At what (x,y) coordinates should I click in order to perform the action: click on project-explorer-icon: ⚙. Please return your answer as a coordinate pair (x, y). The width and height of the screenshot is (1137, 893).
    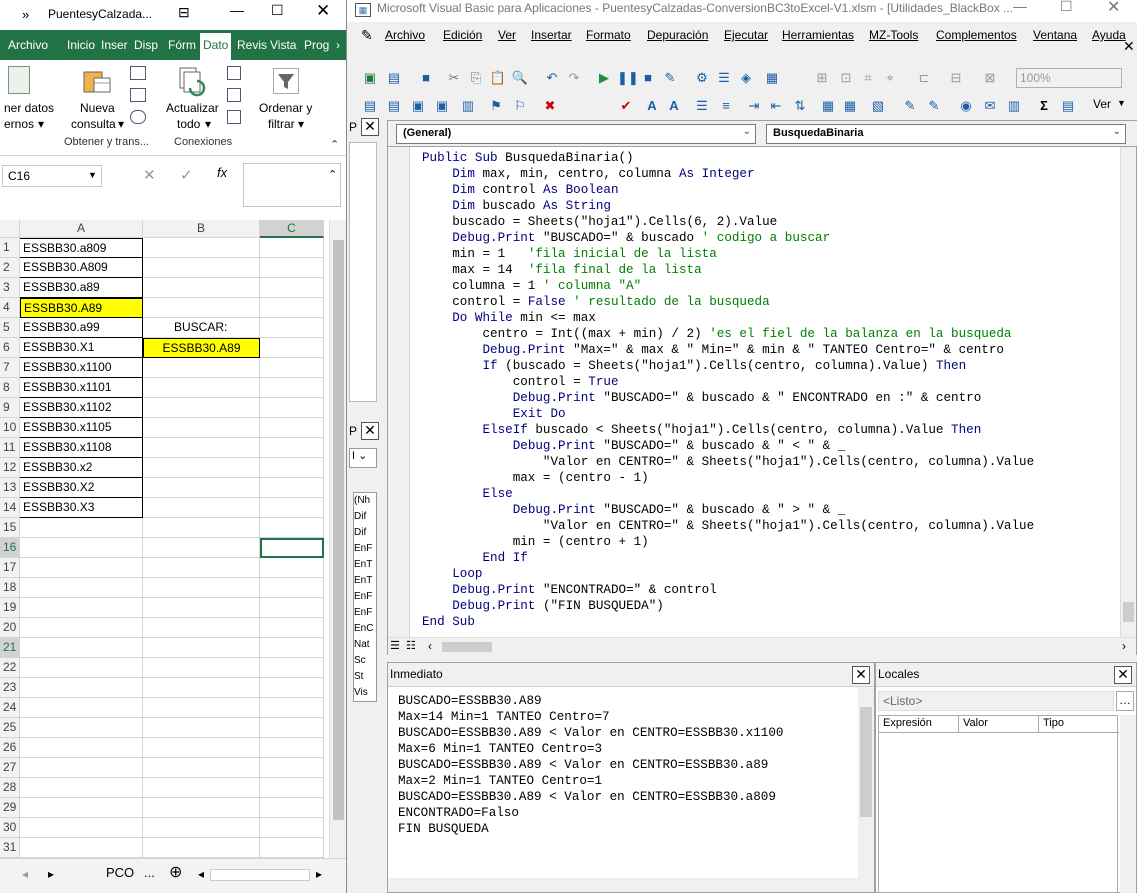
    Looking at the image, I should click on (702, 78).